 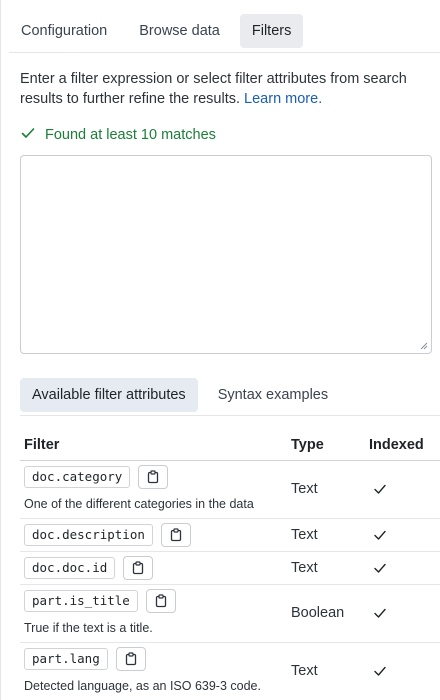 What do you see at coordinates (283, 99) in the screenshot?
I see `learn-more-link: Learn more.` at bounding box center [283, 99].